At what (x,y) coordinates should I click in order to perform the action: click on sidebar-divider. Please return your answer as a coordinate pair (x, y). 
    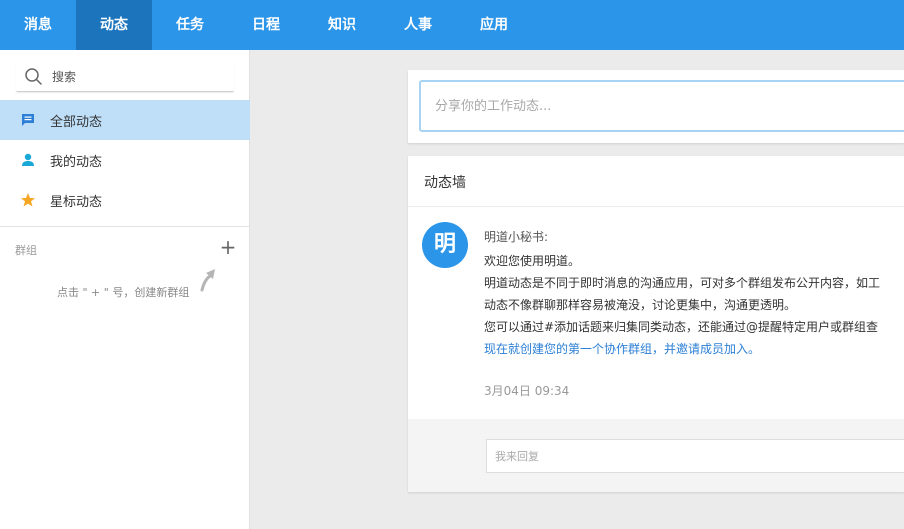
    Looking at the image, I should click on (125, 226).